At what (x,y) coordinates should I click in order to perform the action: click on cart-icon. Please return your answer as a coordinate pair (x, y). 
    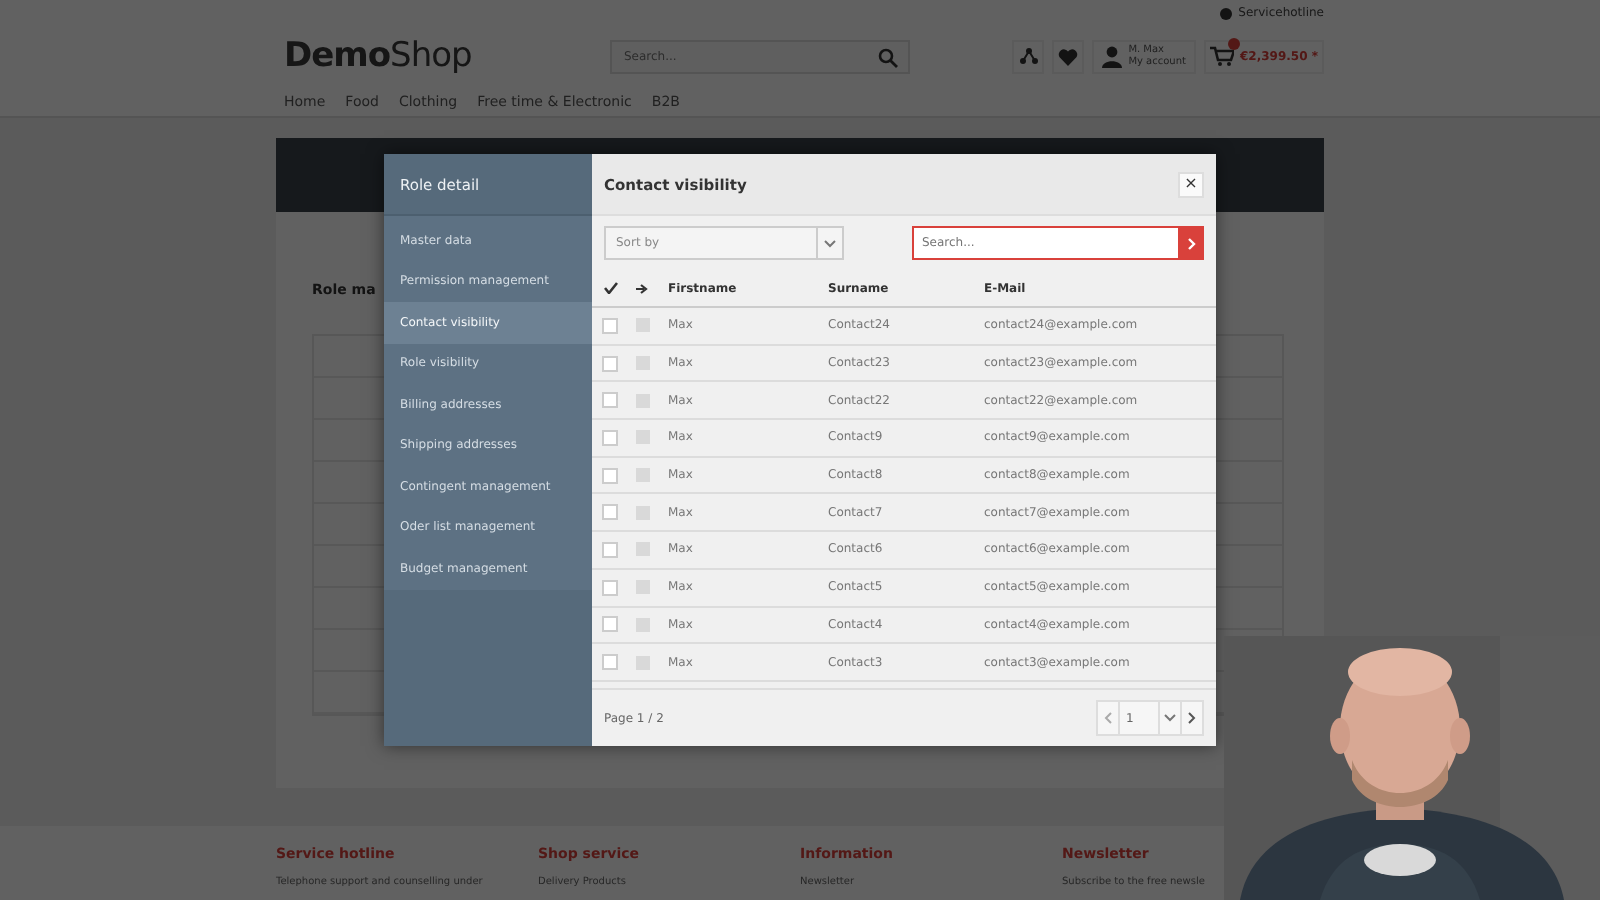
    Looking at the image, I should click on (1221, 56).